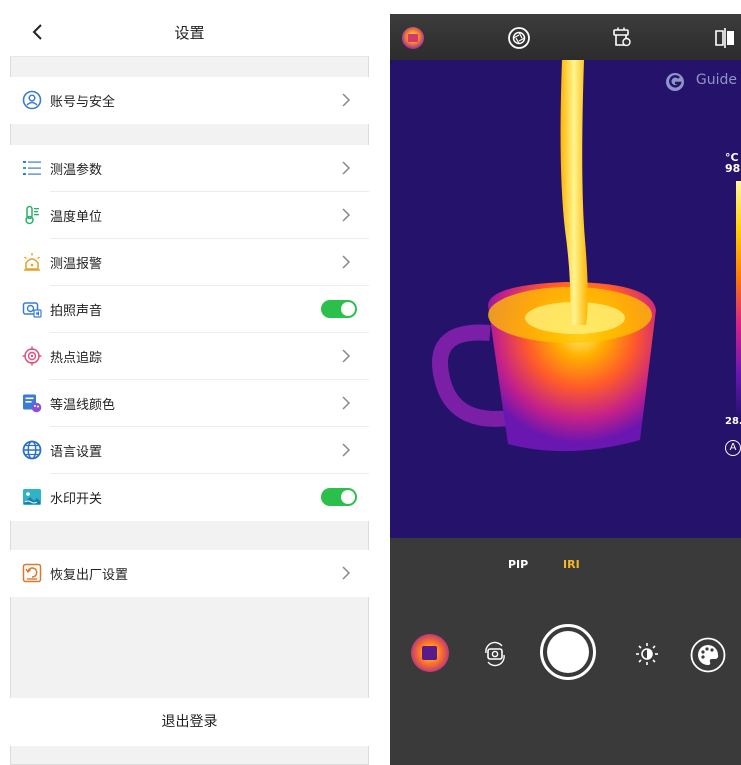  What do you see at coordinates (622, 38) in the screenshot?
I see `device-settings-icon` at bounding box center [622, 38].